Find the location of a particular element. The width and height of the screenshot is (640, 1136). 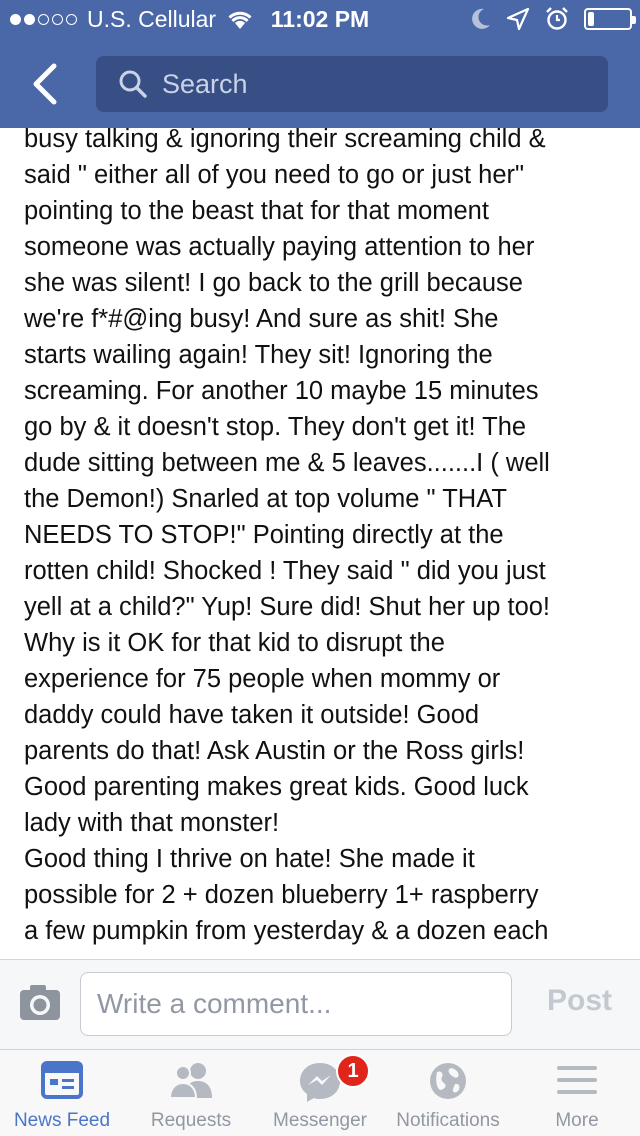

tab-label: Requests is located at coordinates (191, 1120).